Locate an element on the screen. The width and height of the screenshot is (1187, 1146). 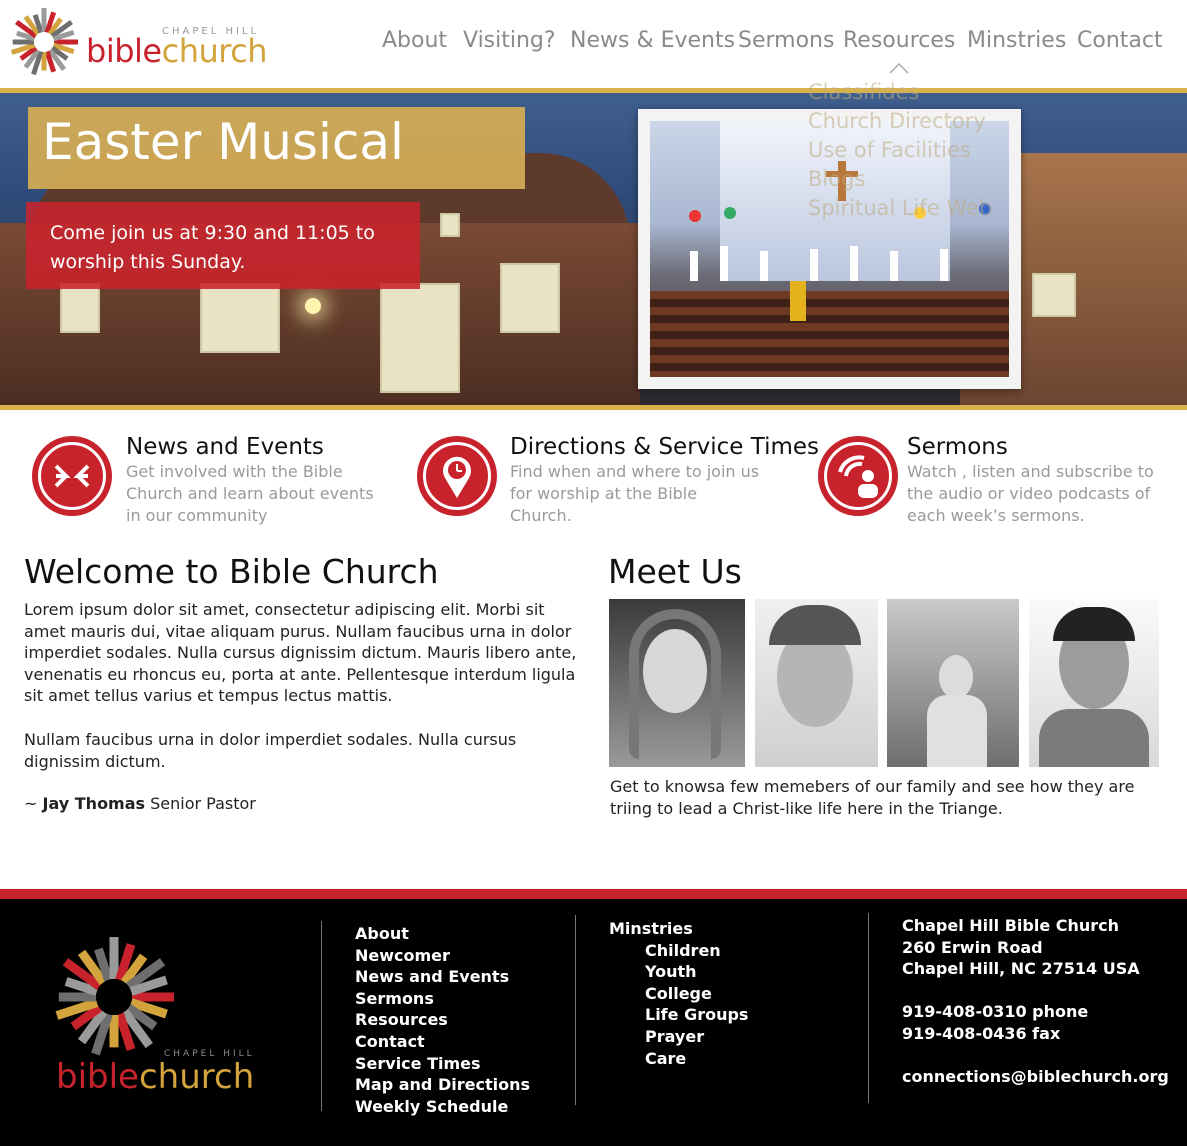
nav-sermons: Sermons is located at coordinates (786, 40).